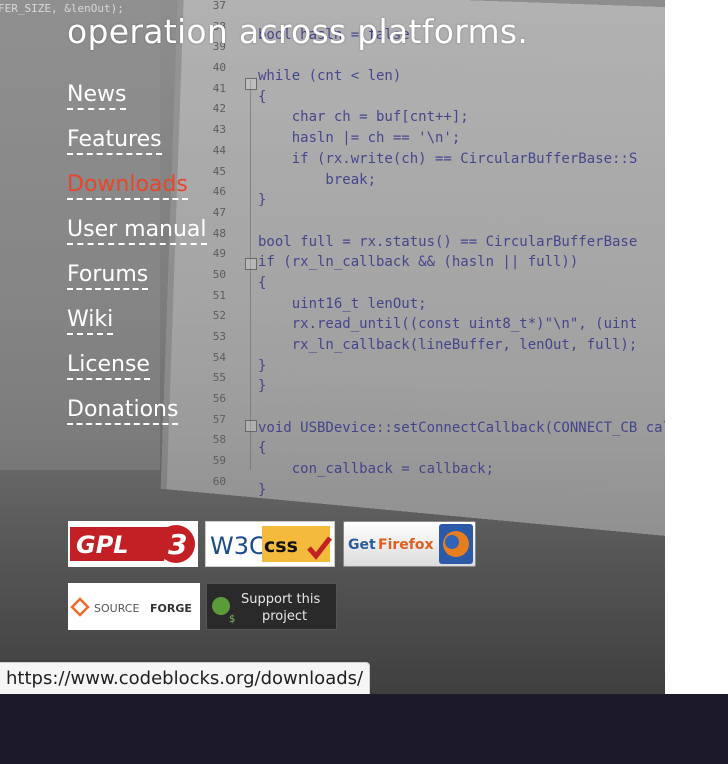 This screenshot has width=728, height=764. I want to click on line-number: 52, so click(219, 316).